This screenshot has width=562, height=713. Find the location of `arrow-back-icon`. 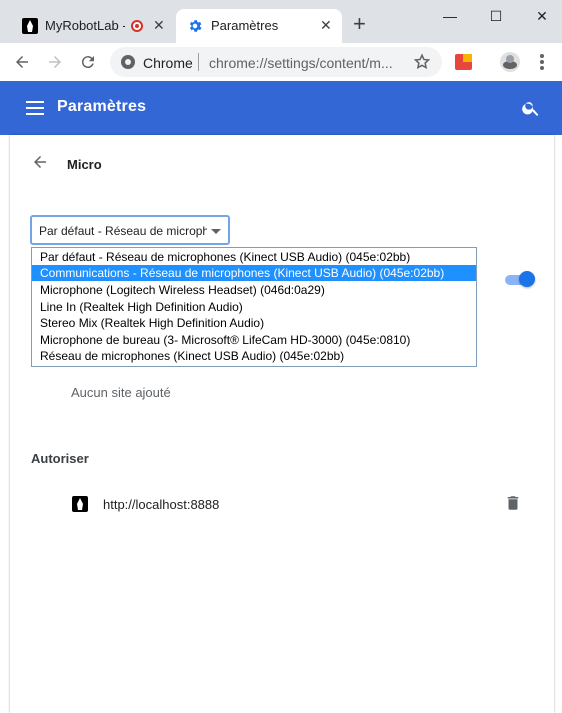

arrow-back-icon is located at coordinates (22, 62).